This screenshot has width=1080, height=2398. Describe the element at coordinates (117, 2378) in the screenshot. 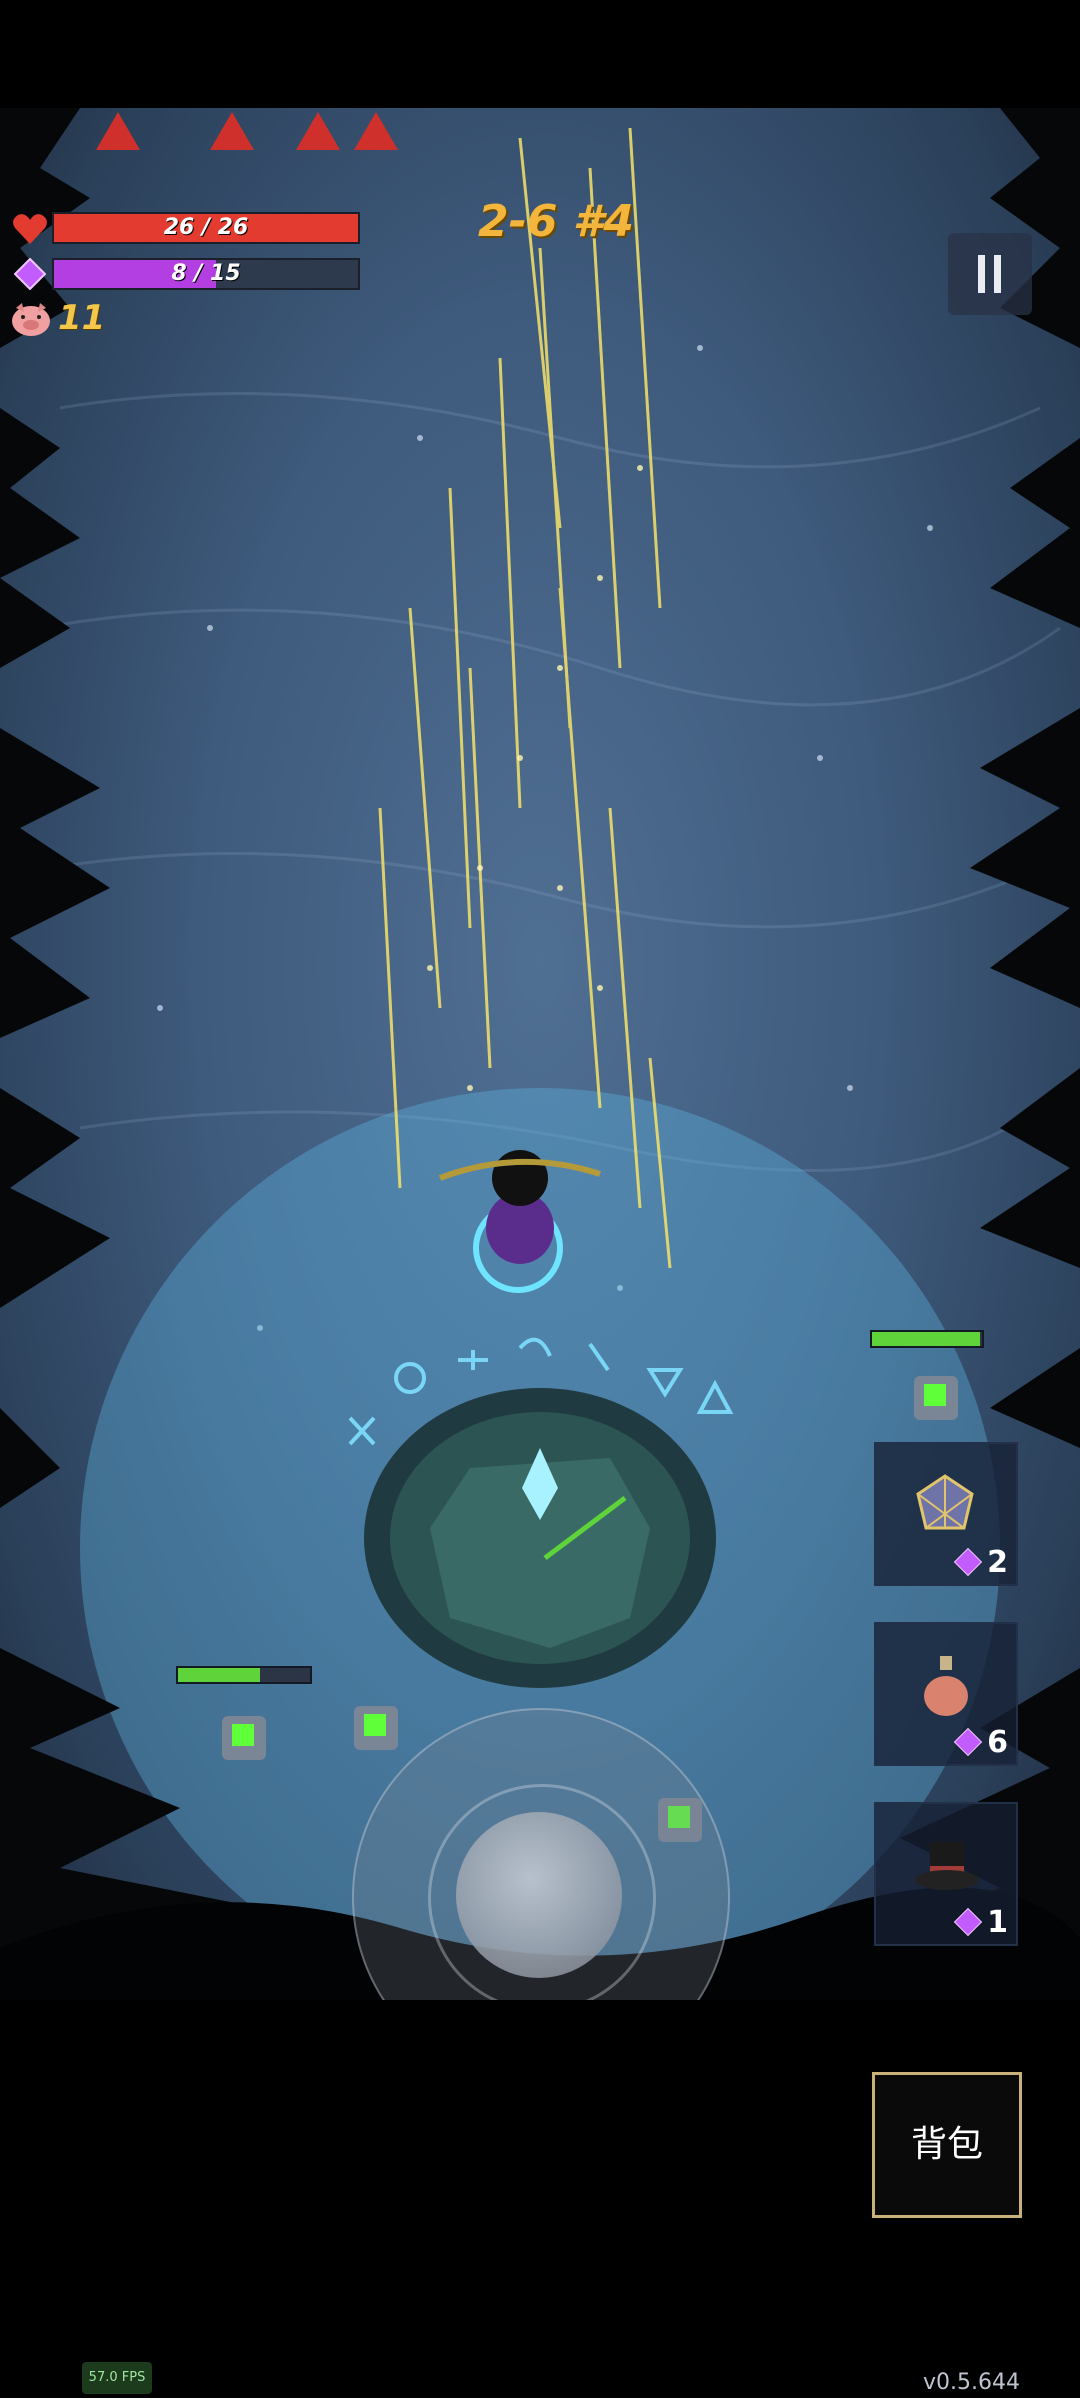

I see `fps-counter: 57.0 FPS` at that location.